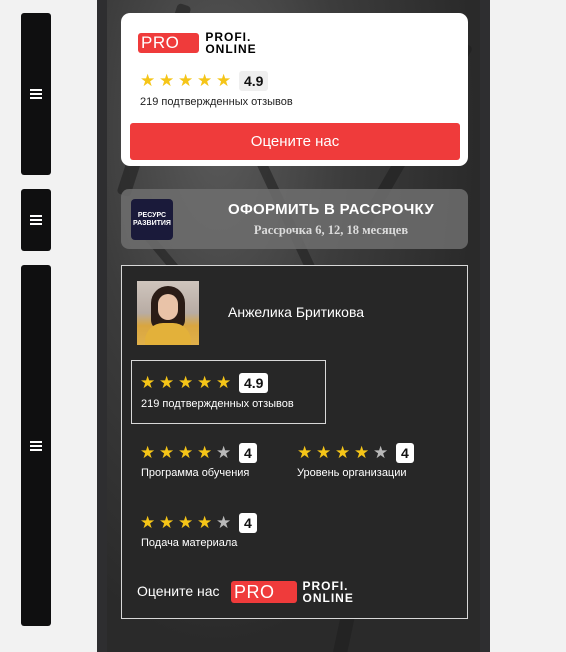 The width and height of the screenshot is (566, 652). I want to click on overall-reviews-count: 219 подтвержденных отзывов, so click(217, 404).